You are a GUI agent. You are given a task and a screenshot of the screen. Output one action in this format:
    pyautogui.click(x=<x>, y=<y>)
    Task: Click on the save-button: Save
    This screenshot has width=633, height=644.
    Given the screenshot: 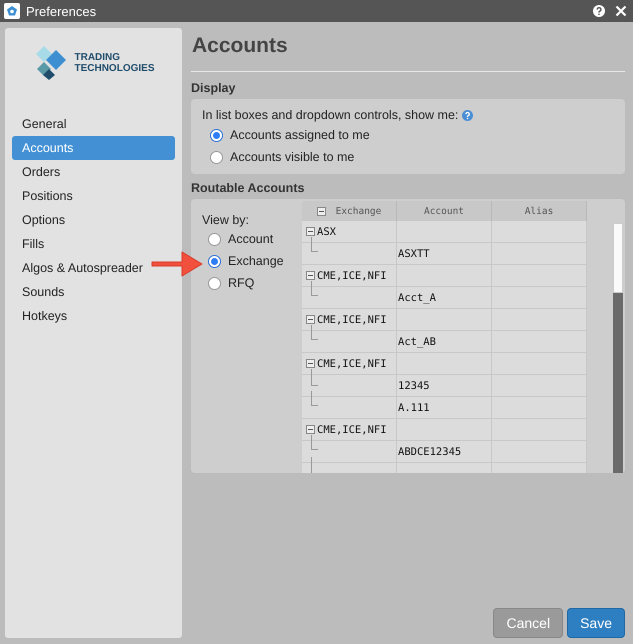 What is the action you would take?
    pyautogui.click(x=596, y=623)
    